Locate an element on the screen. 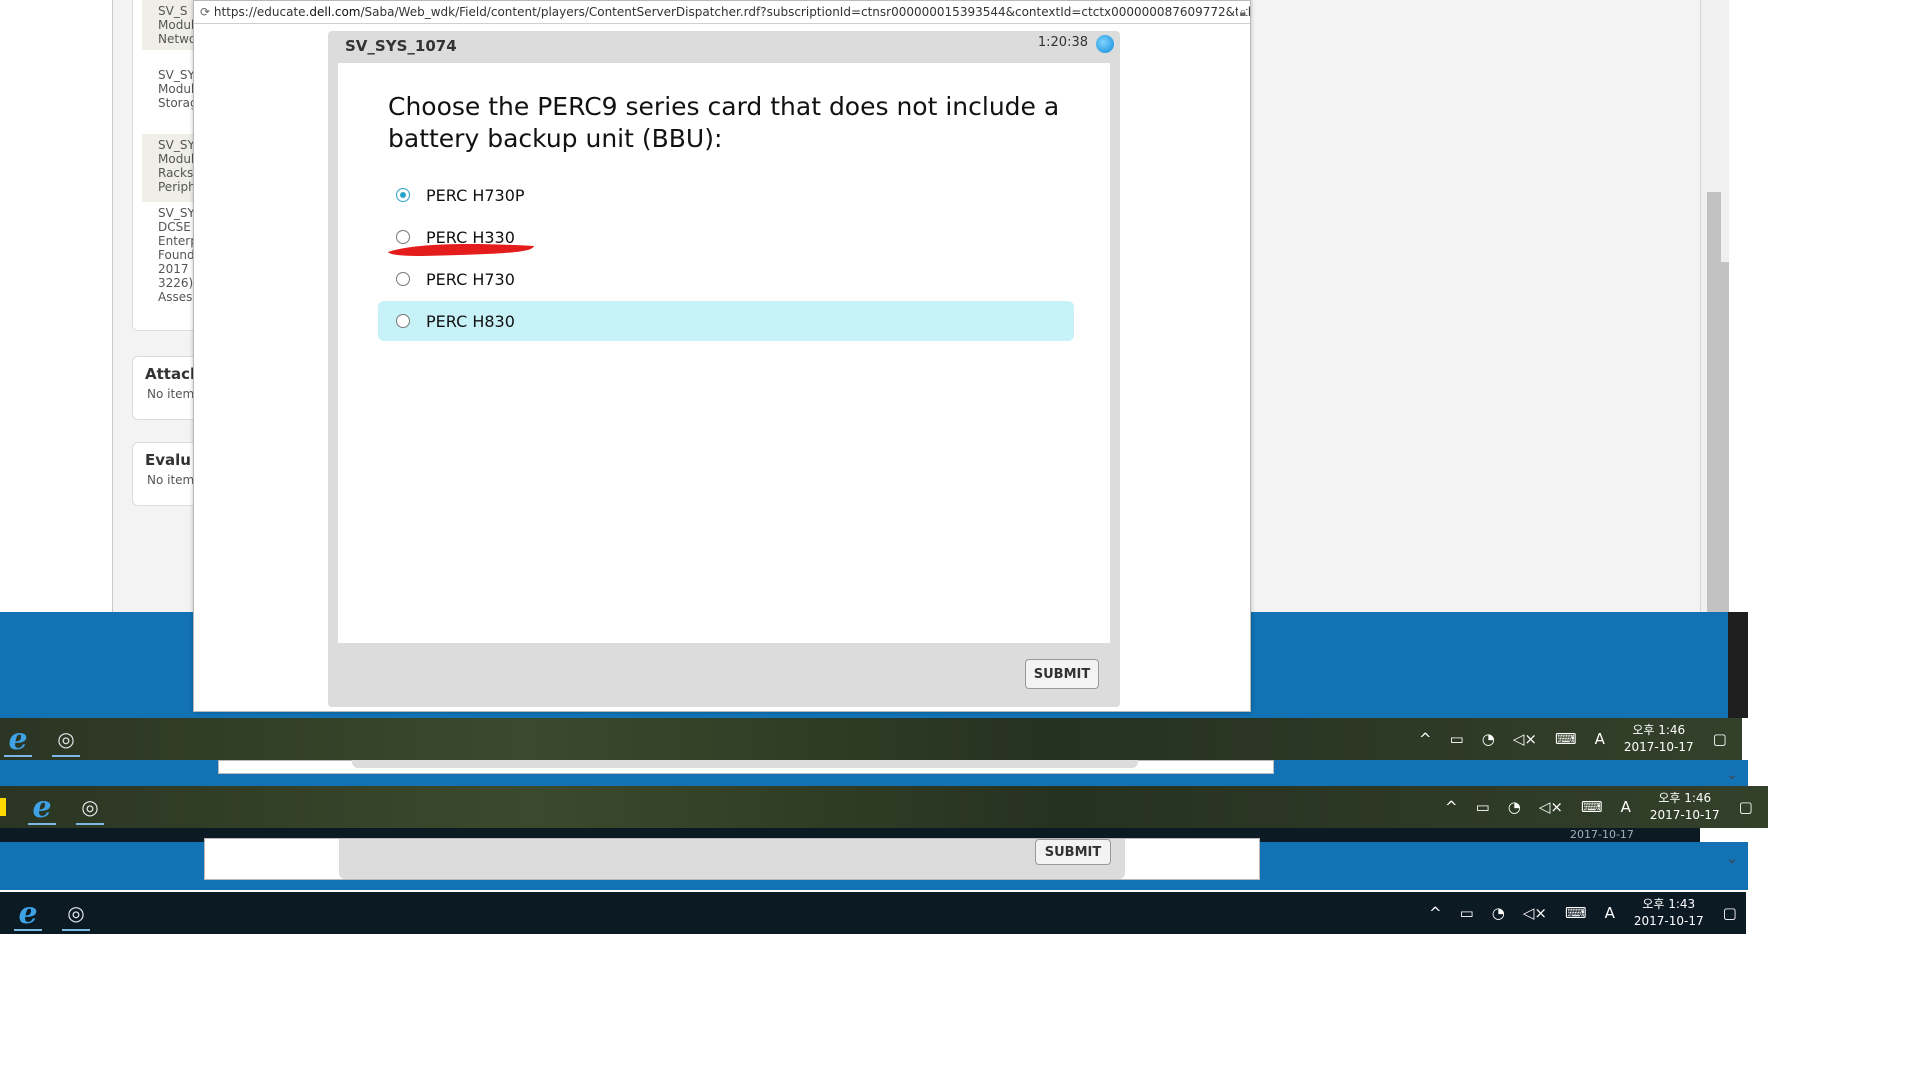 This screenshot has width=1920, height=1080. answer-option-h730: PERC H730 is located at coordinates (726, 279).